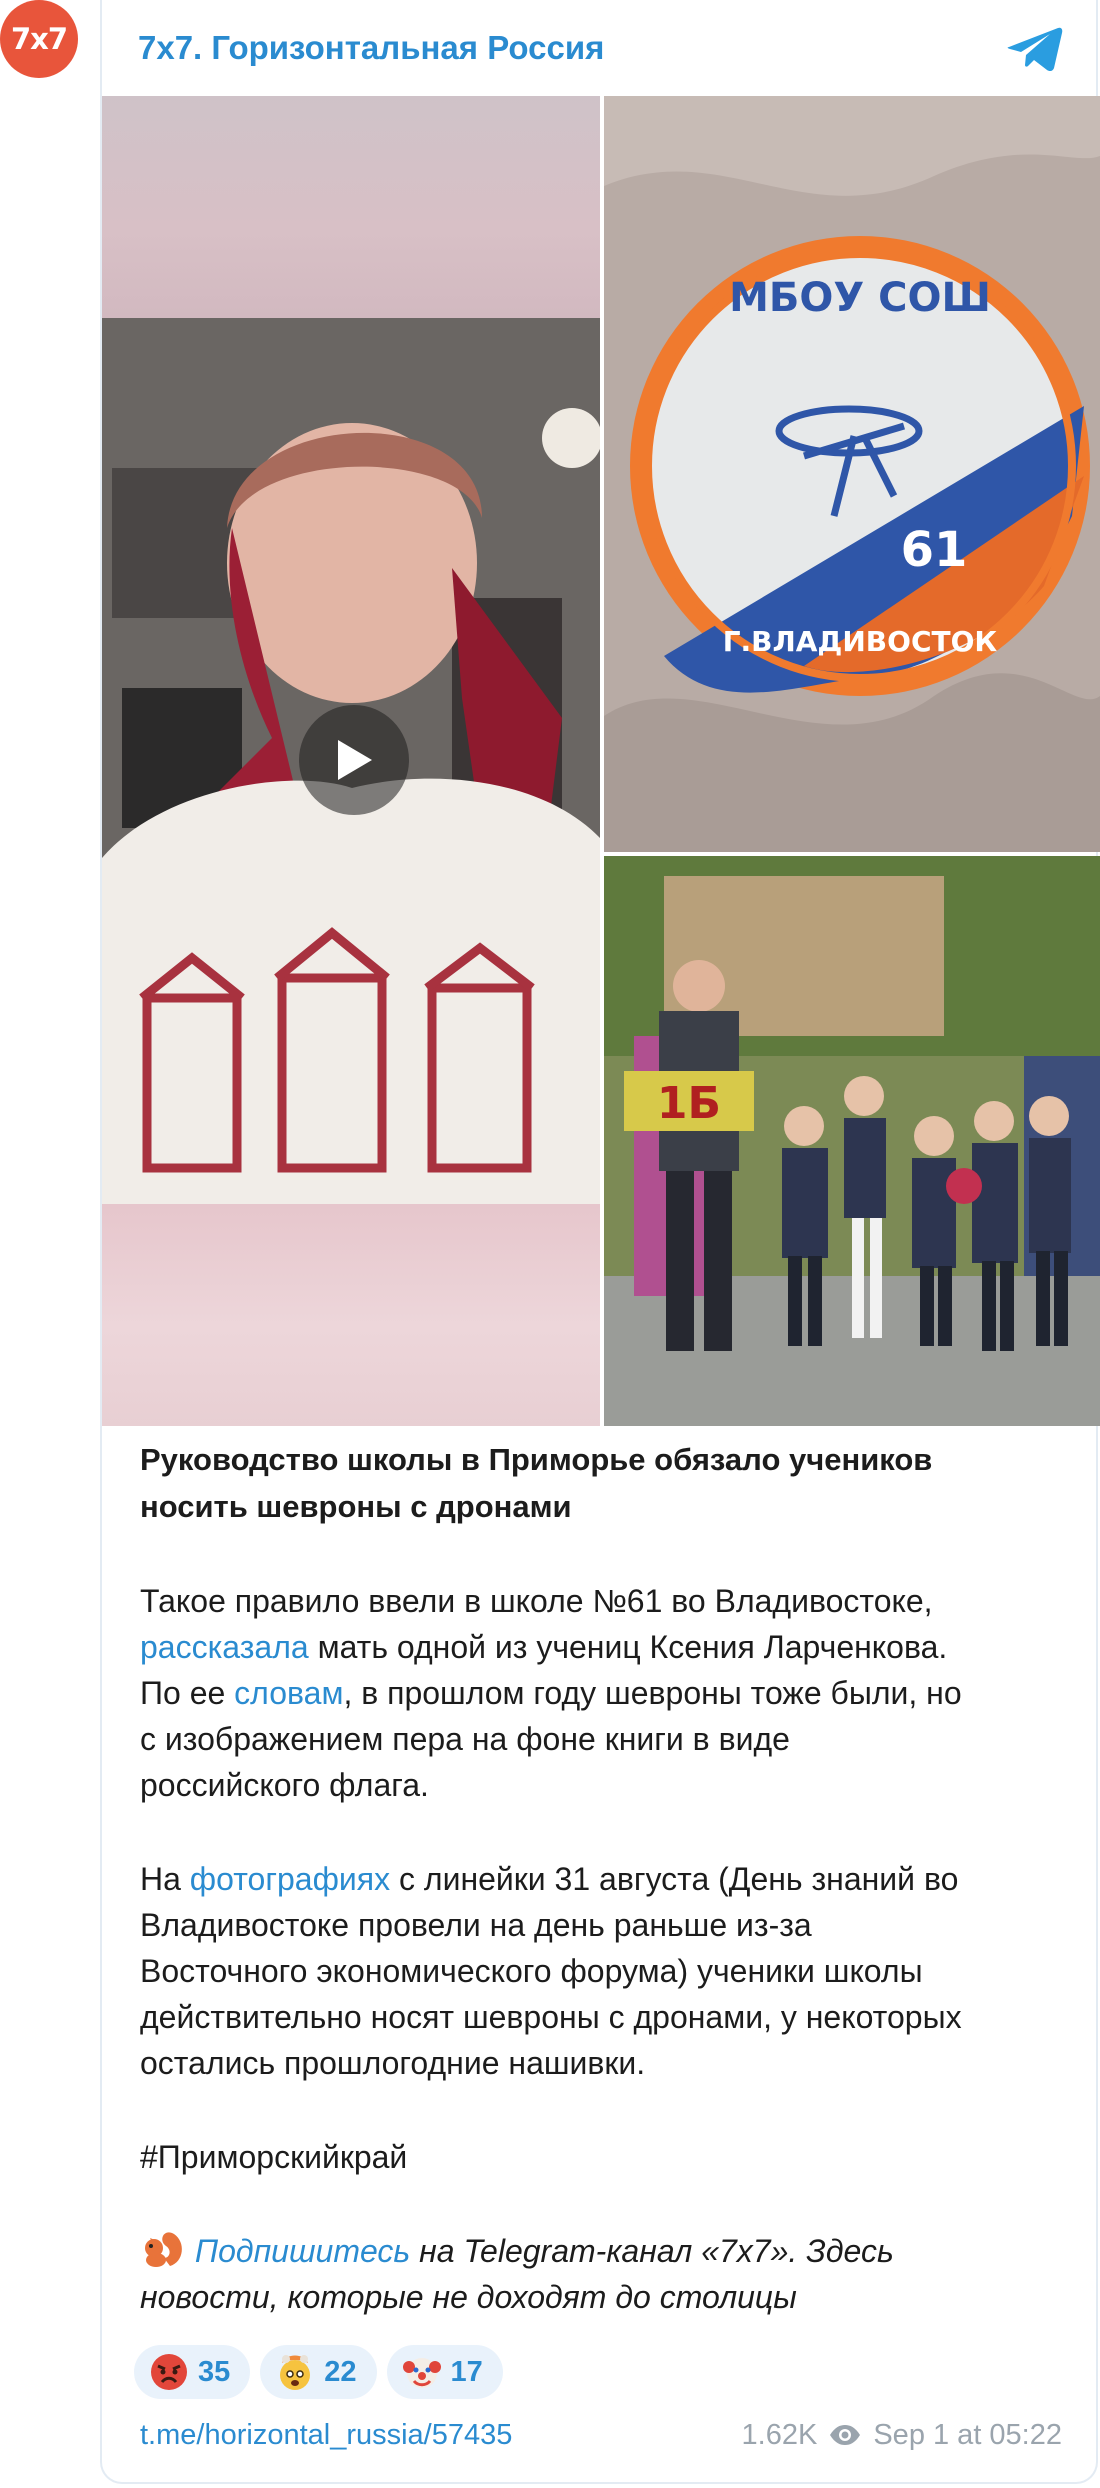  I want to click on blurred-edge-bottom, so click(351, 1315).